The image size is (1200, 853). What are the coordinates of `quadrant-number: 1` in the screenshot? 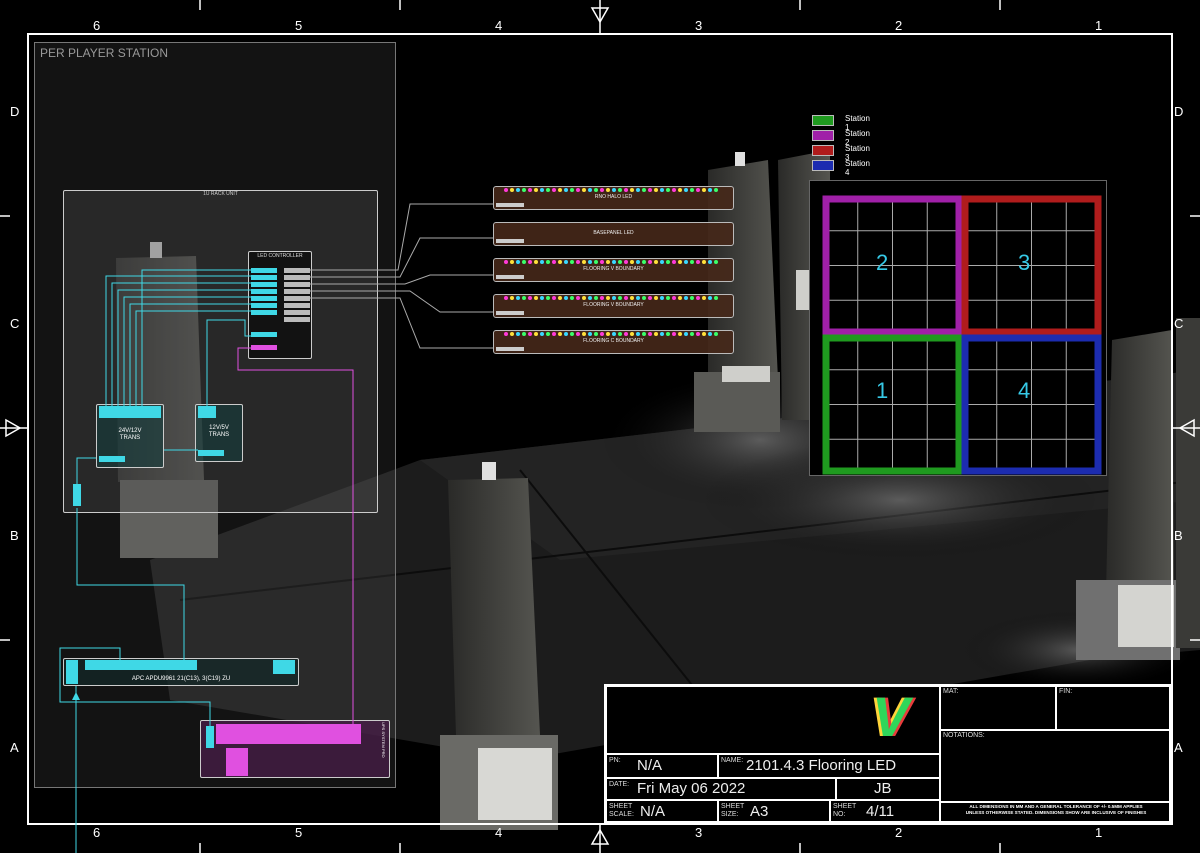 It's located at (882, 390).